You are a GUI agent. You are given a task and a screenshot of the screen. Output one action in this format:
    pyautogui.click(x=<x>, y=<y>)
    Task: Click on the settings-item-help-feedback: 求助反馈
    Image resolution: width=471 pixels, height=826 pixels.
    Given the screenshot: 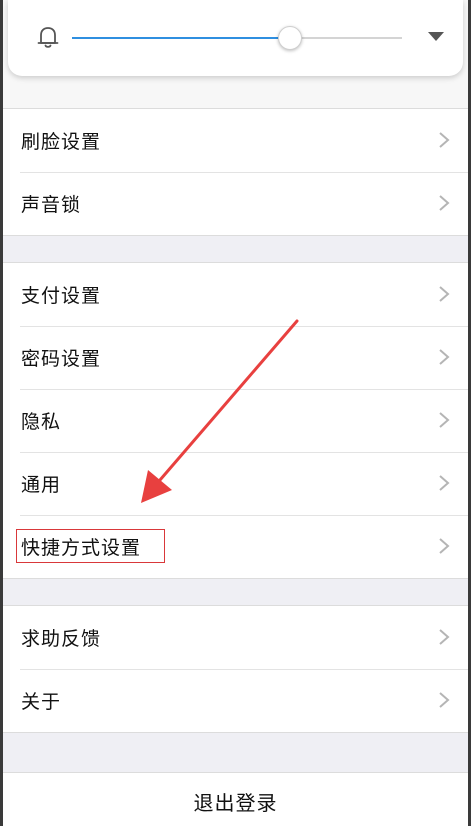 What is the action you would take?
    pyautogui.click(x=235, y=637)
    